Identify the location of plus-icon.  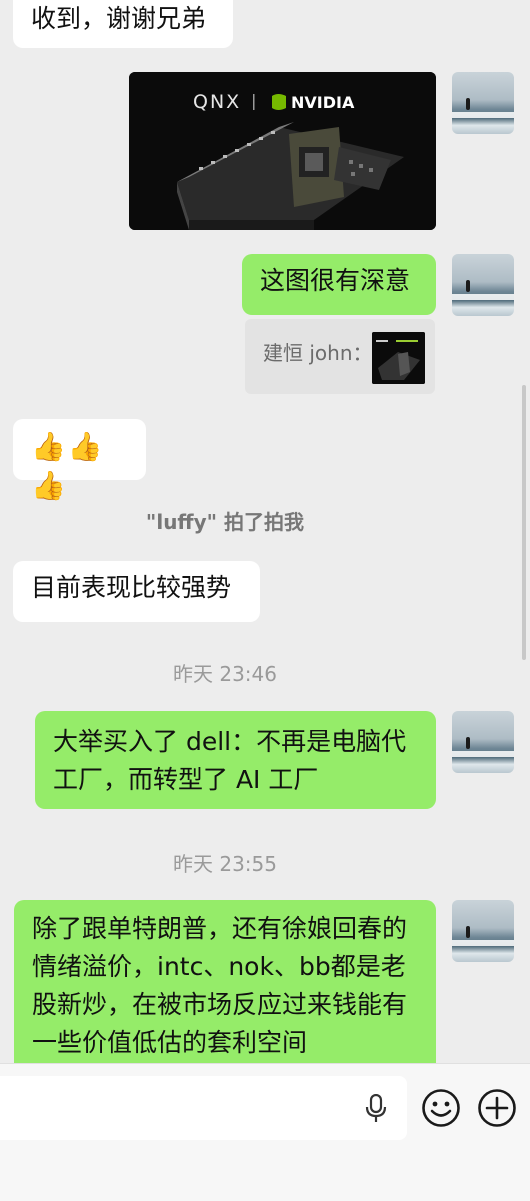
(497, 1108).